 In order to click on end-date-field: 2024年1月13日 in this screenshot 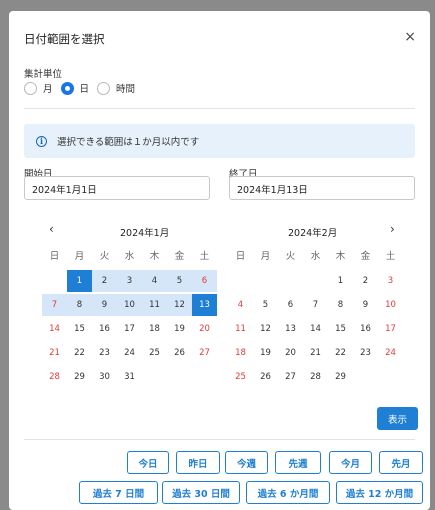, I will do `click(322, 188)`.